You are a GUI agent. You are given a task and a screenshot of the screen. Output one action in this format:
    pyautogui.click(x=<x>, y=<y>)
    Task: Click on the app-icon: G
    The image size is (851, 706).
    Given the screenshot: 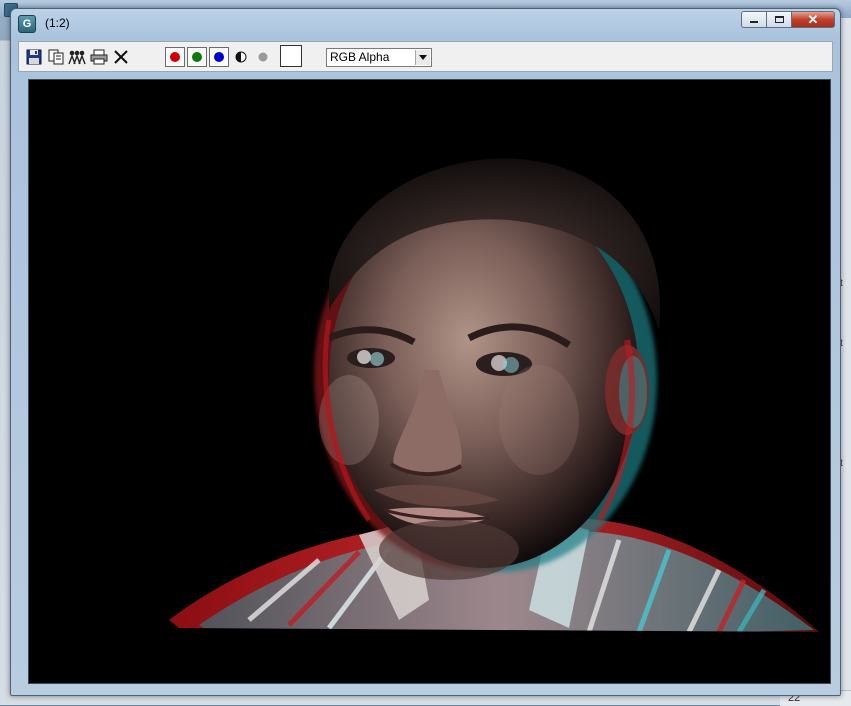 What is the action you would take?
    pyautogui.click(x=27, y=24)
    